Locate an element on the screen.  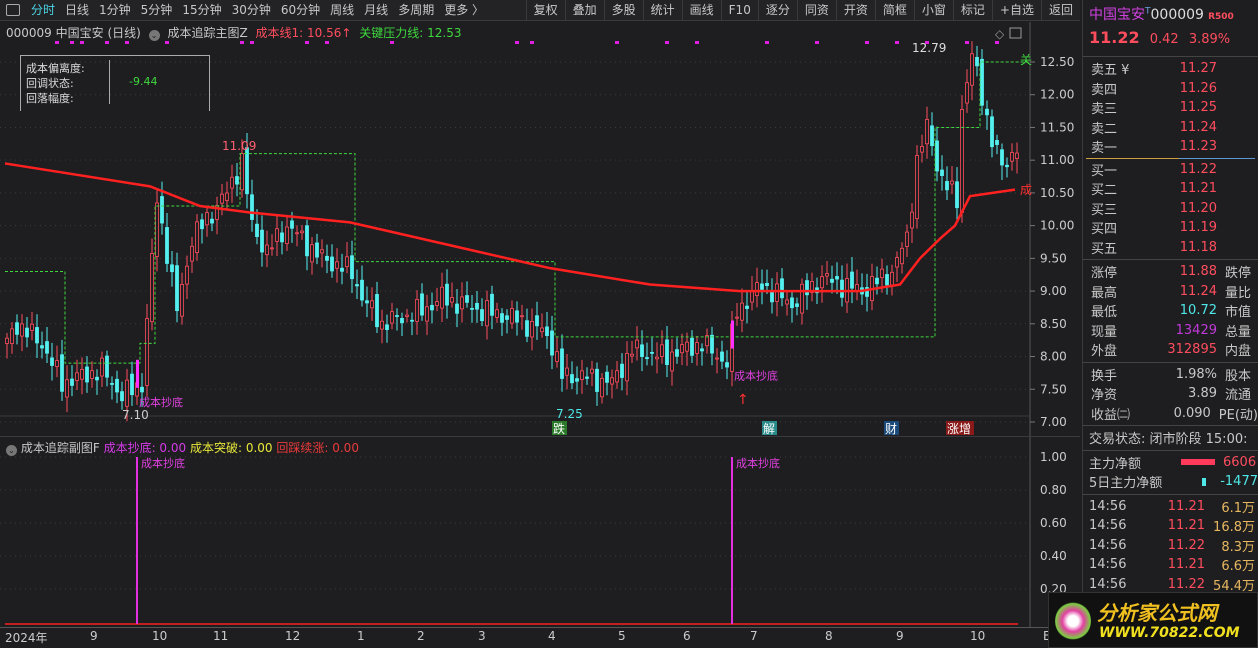
tick-time: 14:56 is located at coordinates (1108, 545).